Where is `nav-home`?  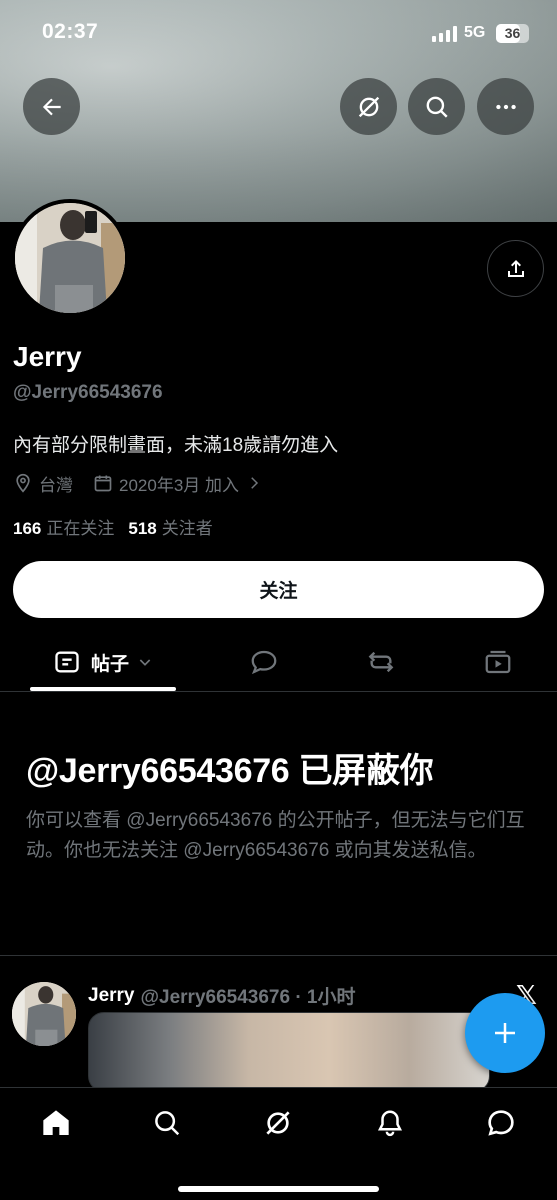
nav-home is located at coordinates (56, 1123).